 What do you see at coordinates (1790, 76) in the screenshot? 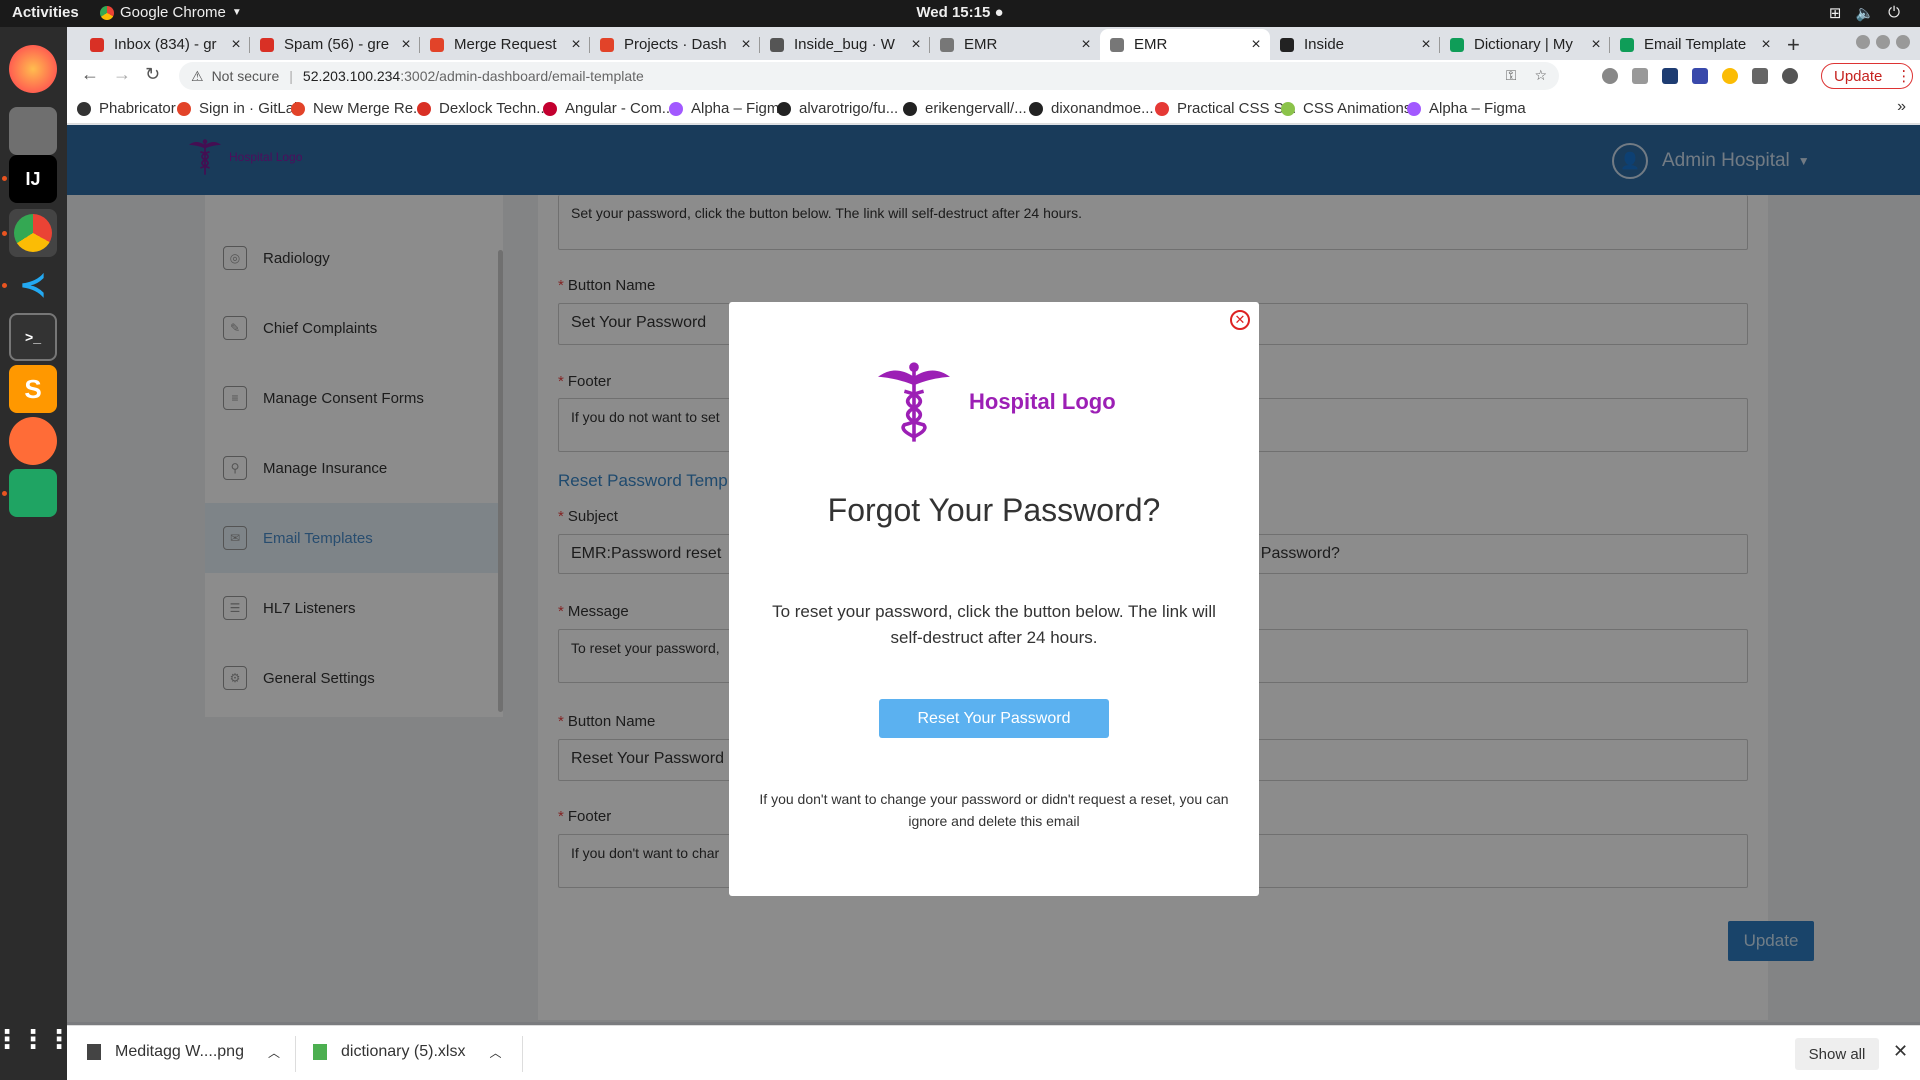
I see `profile-avatar` at bounding box center [1790, 76].